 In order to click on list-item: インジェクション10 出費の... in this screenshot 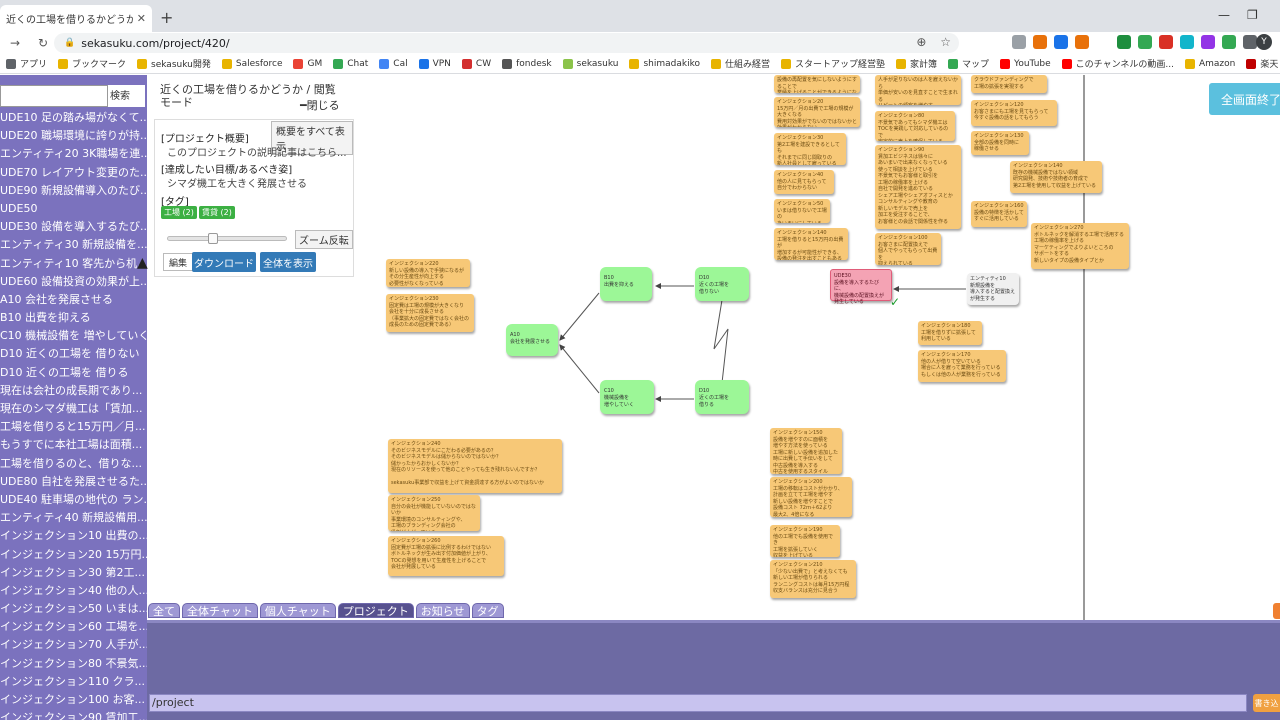, I will do `click(73, 536)`.